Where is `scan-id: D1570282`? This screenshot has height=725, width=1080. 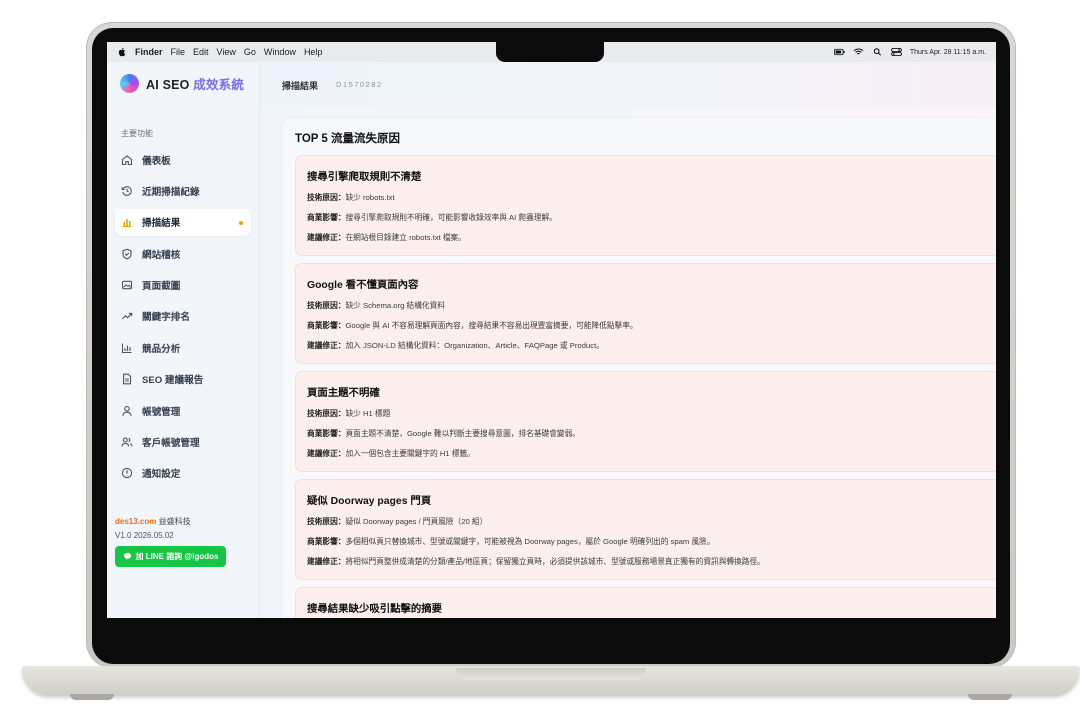 scan-id: D1570282 is located at coordinates (359, 84).